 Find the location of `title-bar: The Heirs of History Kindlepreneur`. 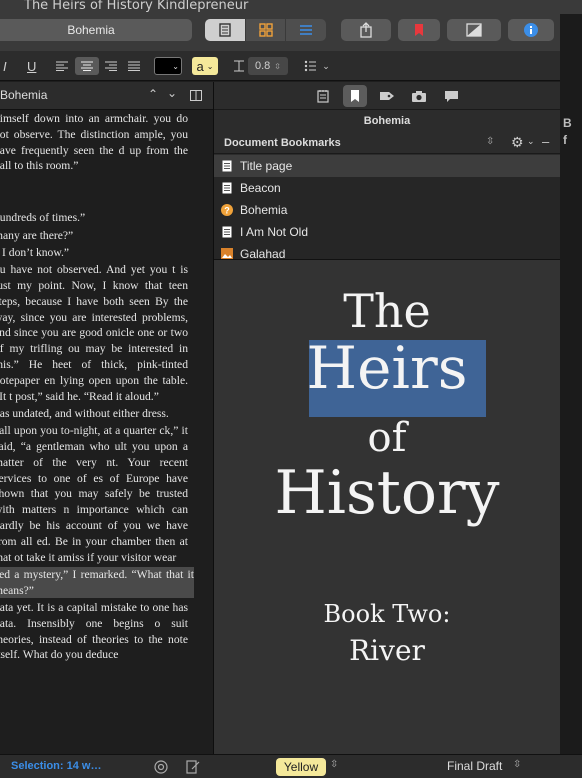

title-bar: The Heirs of History Kindlepreneur is located at coordinates (291, 7).